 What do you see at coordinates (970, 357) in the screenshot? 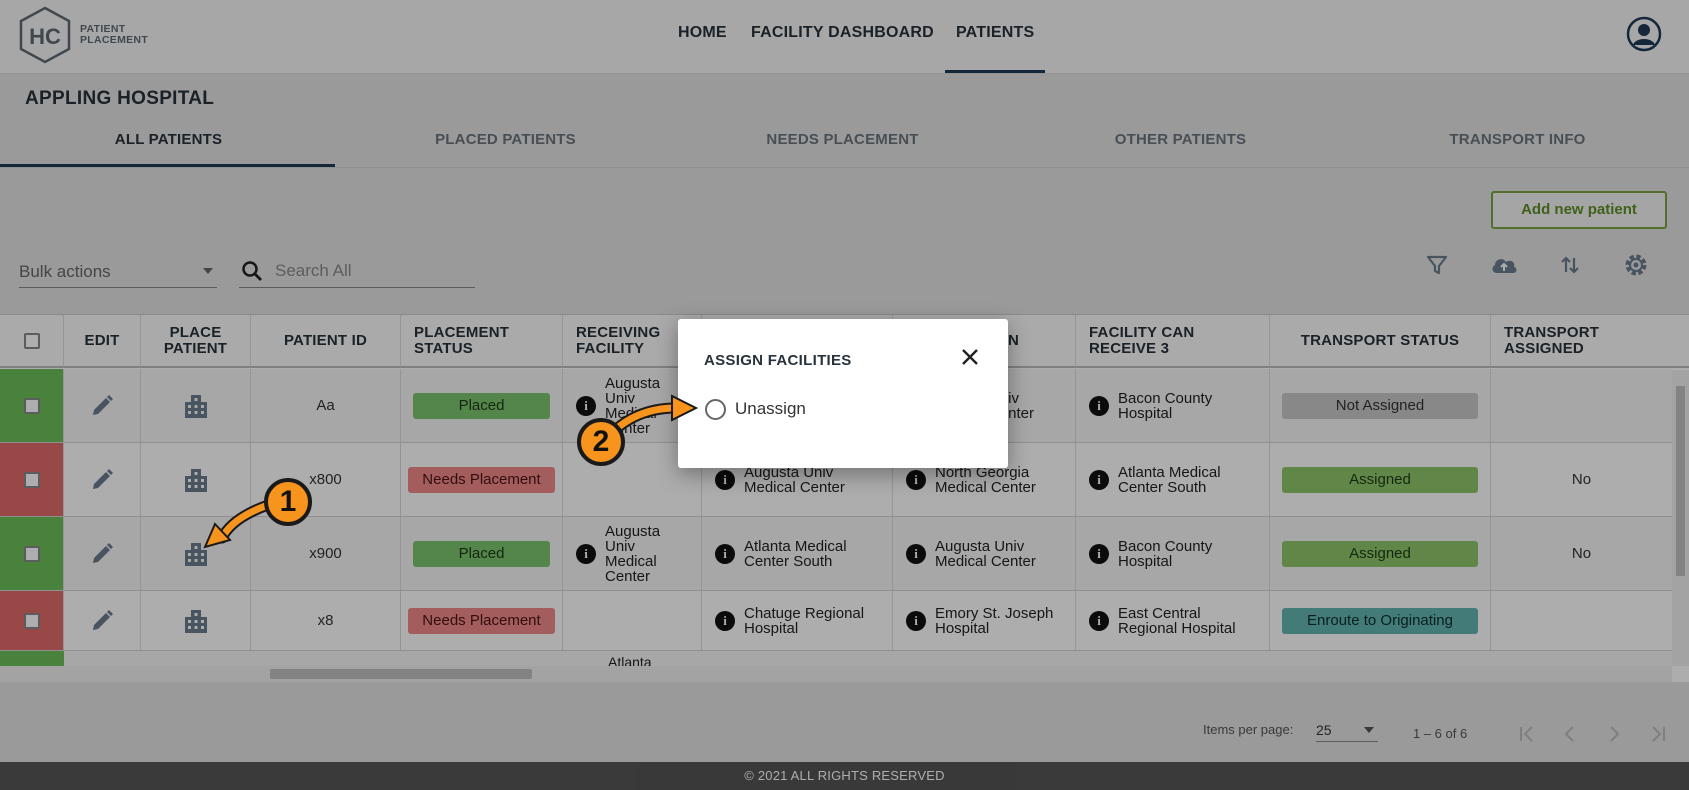
I see `close-icon` at bounding box center [970, 357].